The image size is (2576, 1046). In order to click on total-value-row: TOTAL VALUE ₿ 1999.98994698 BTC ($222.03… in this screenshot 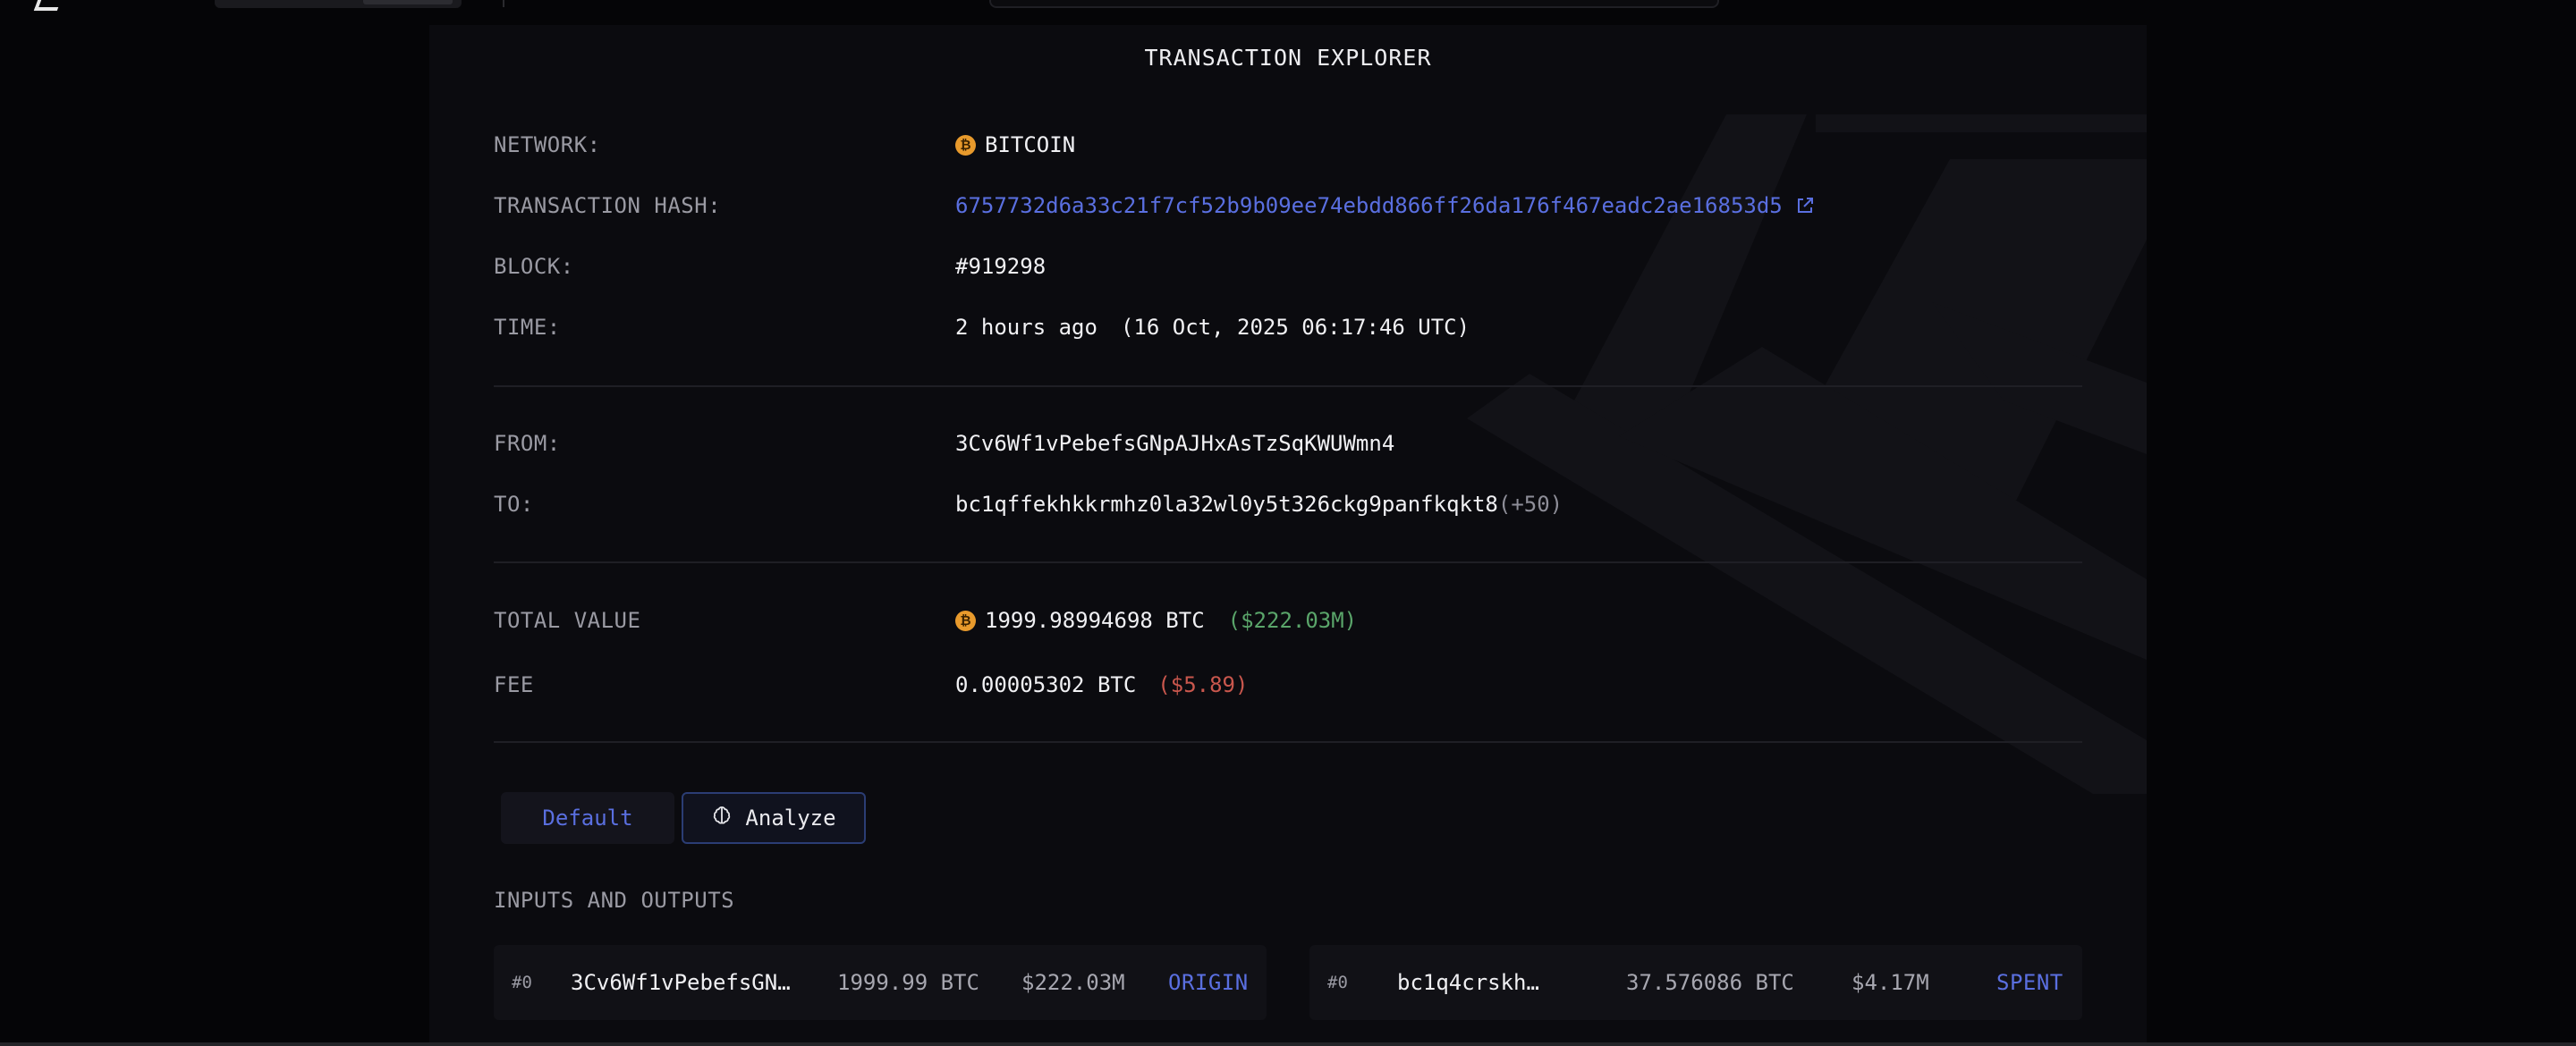, I will do `click(1288, 621)`.